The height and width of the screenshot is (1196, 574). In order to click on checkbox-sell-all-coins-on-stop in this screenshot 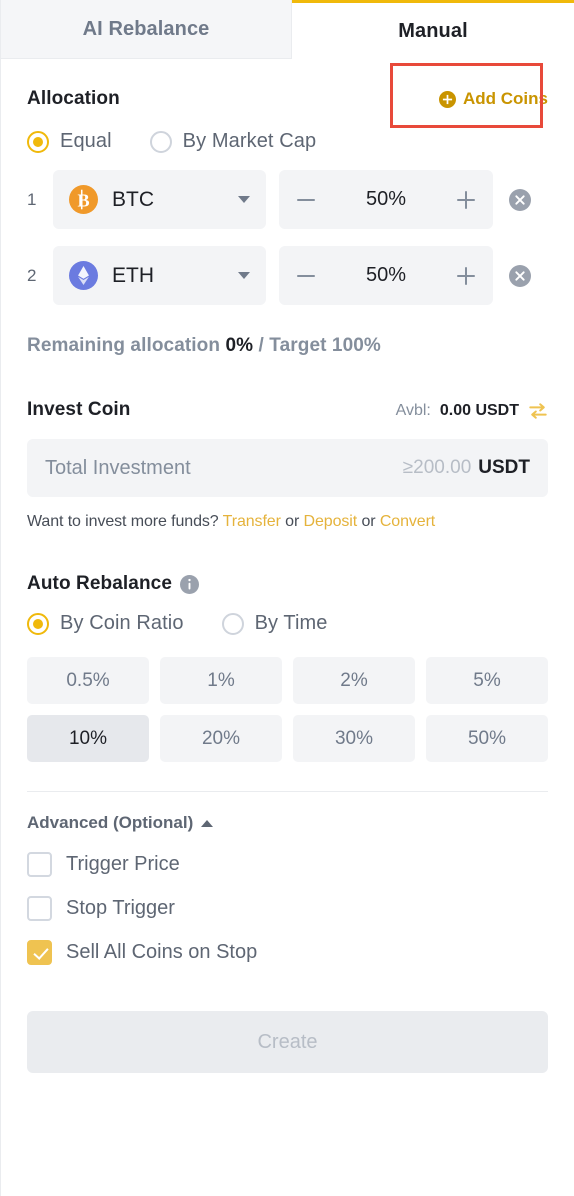, I will do `click(39, 952)`.